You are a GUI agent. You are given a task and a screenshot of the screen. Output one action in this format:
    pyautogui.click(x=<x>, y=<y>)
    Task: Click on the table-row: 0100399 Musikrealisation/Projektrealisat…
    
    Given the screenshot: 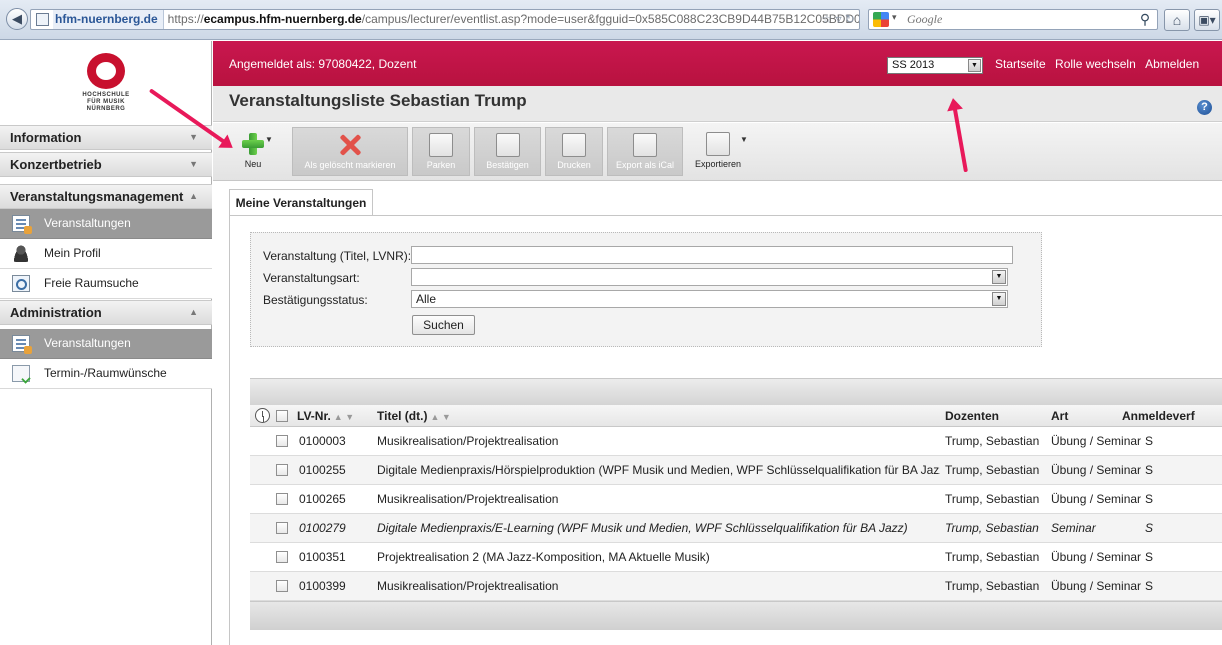 What is the action you would take?
    pyautogui.click(x=736, y=586)
    